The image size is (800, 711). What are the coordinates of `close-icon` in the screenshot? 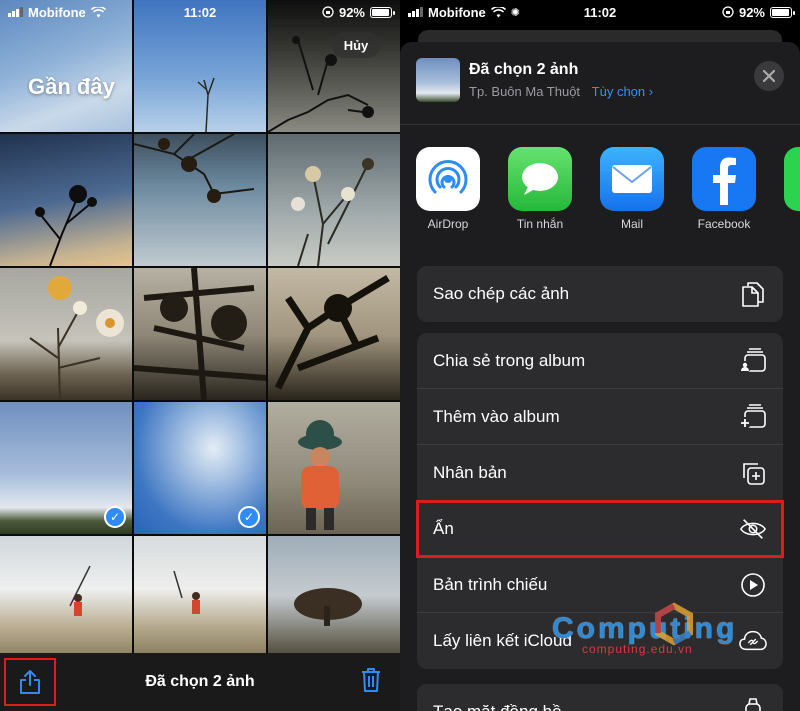 It's located at (769, 76).